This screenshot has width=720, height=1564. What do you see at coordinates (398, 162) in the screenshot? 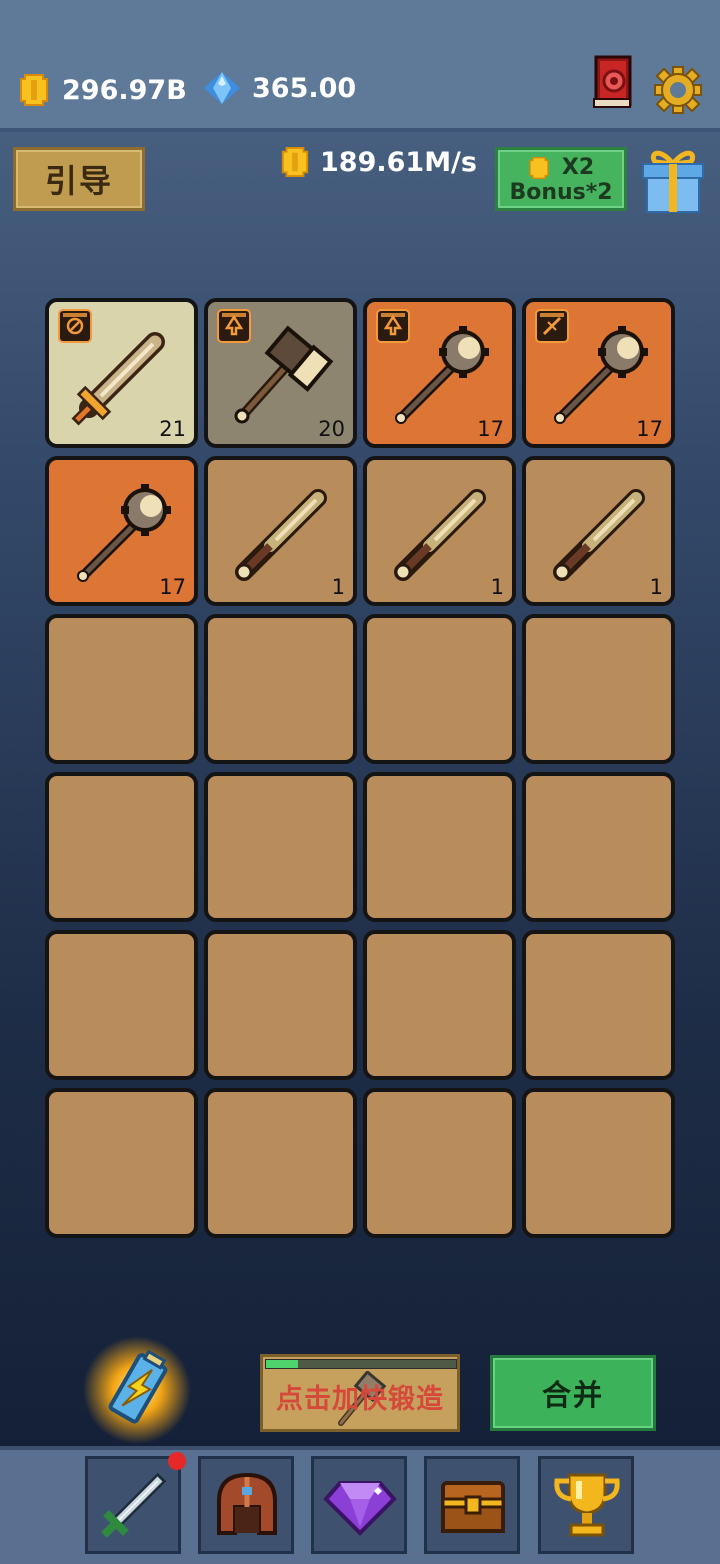
I see `income-rate-value: 189.61M/s` at bounding box center [398, 162].